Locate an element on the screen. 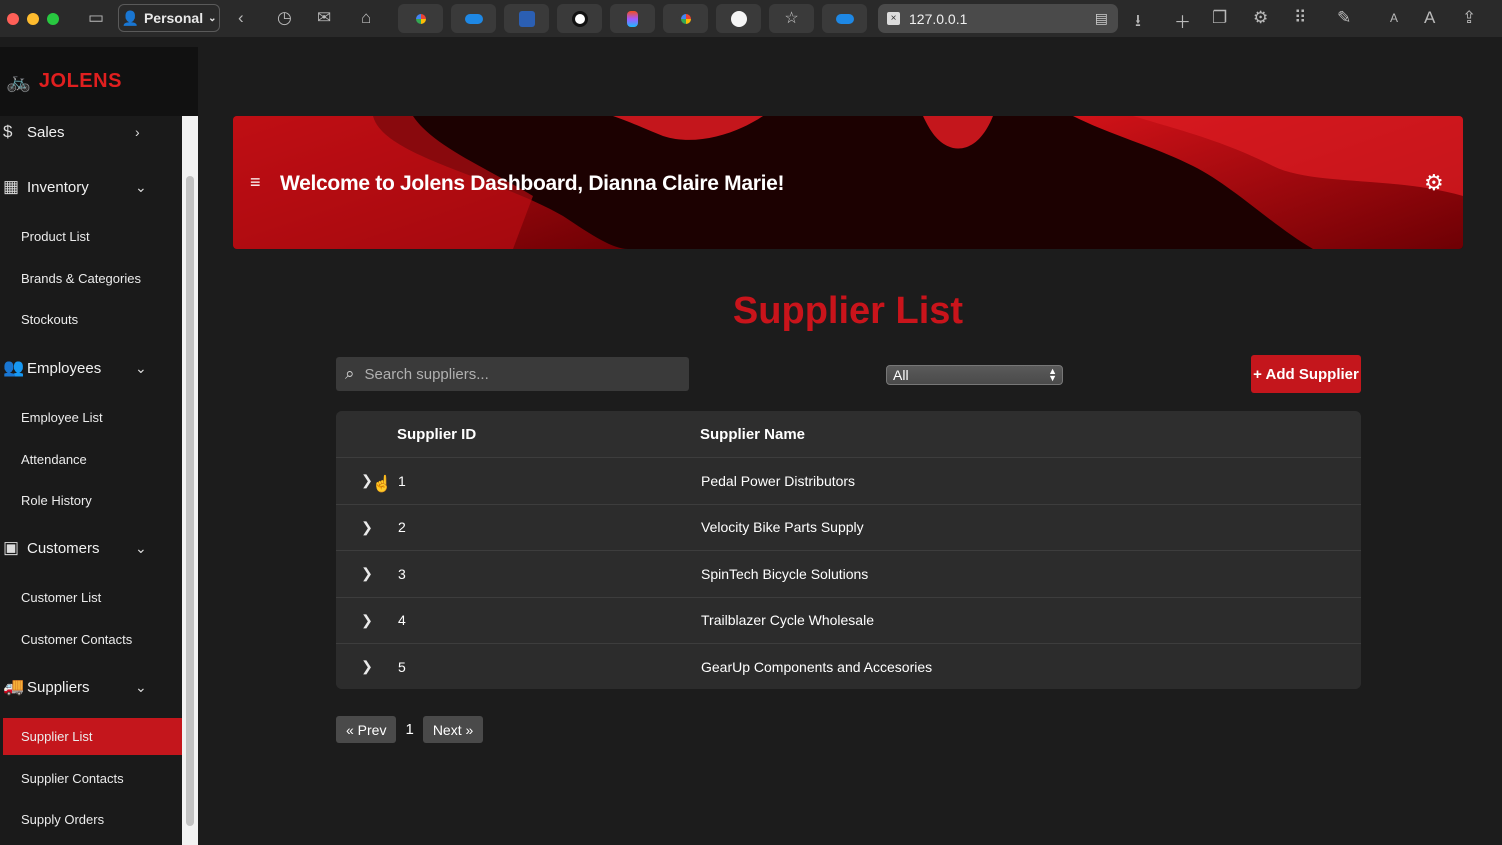 This screenshot has width=1502, height=845. sidebar-toggle-icon: ▭ is located at coordinates (96, 18).